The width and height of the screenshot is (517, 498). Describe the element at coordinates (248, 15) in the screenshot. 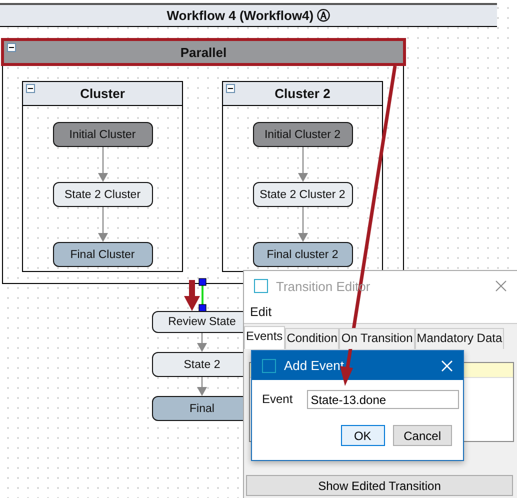

I see `workflow-title: Workflow 4 (Workflow4) Ⓐ` at that location.